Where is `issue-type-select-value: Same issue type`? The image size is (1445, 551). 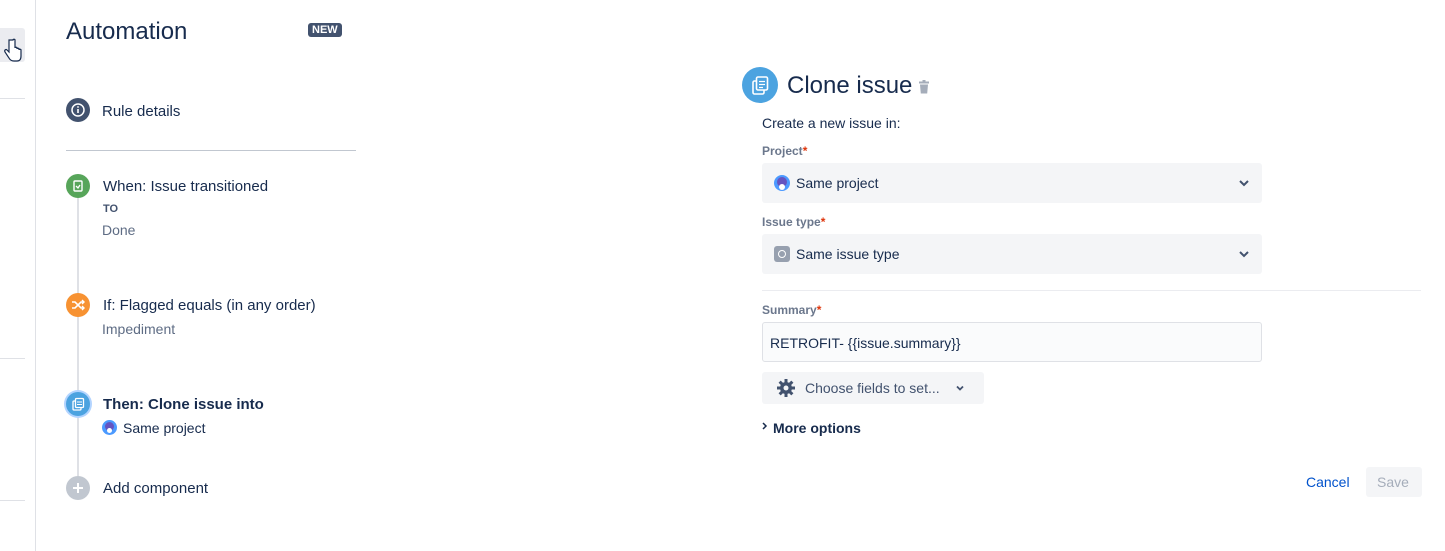
issue-type-select-value: Same issue type is located at coordinates (848, 254).